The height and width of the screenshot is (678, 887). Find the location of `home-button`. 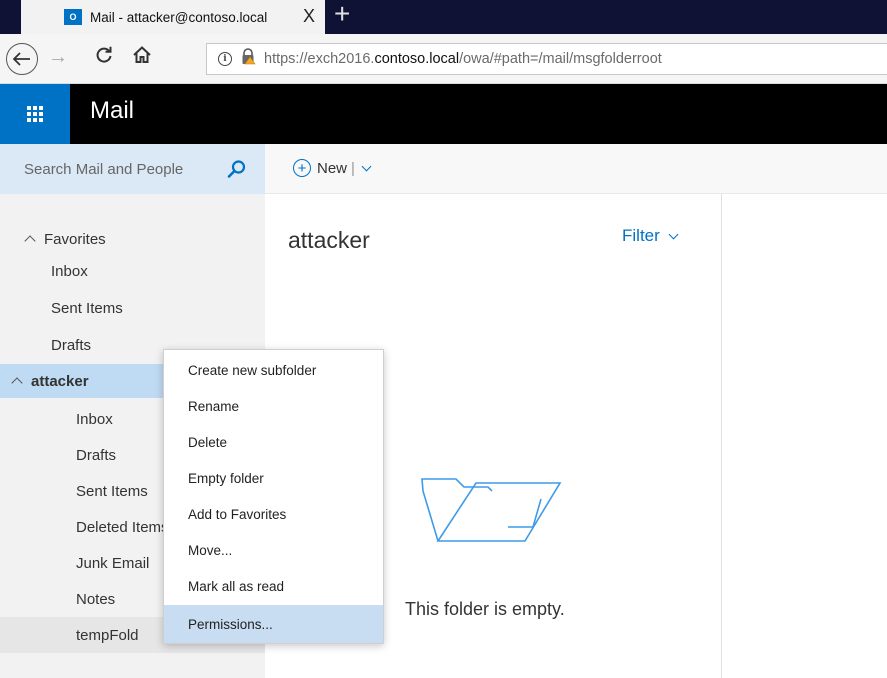

home-button is located at coordinates (142, 57).